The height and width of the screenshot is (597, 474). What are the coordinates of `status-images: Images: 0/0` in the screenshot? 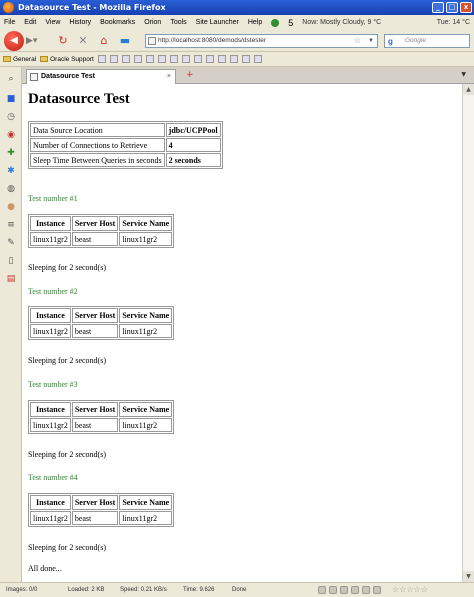 It's located at (22, 590).